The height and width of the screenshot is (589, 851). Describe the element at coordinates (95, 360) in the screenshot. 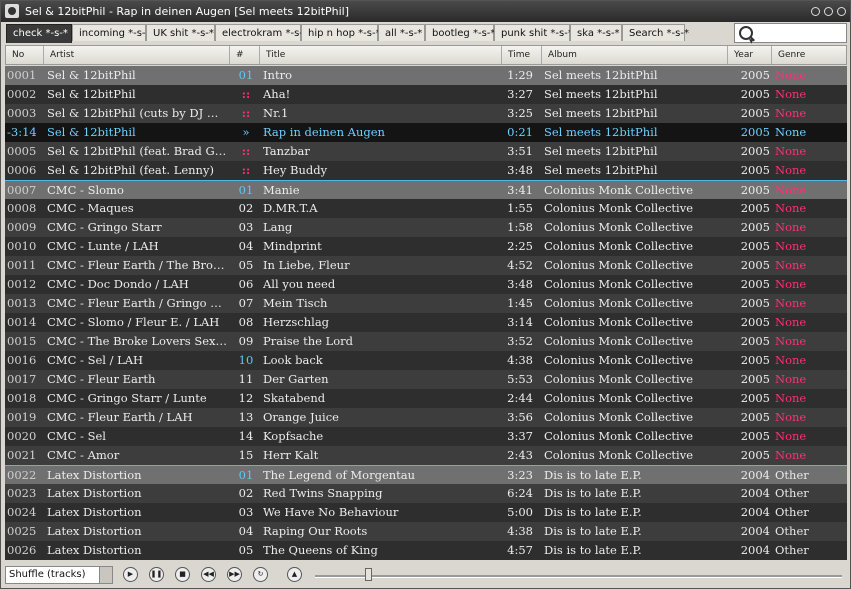

I see `track-artist: CMC - Sel / LAH` at that location.